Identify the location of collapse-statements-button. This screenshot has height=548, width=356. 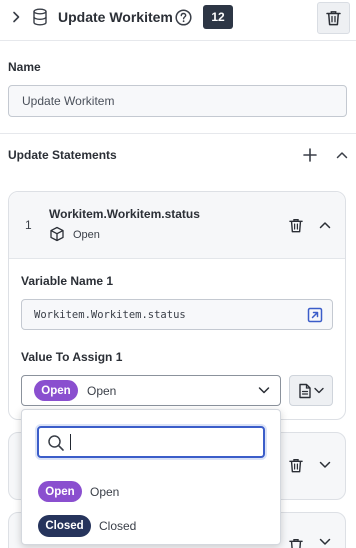
(342, 155).